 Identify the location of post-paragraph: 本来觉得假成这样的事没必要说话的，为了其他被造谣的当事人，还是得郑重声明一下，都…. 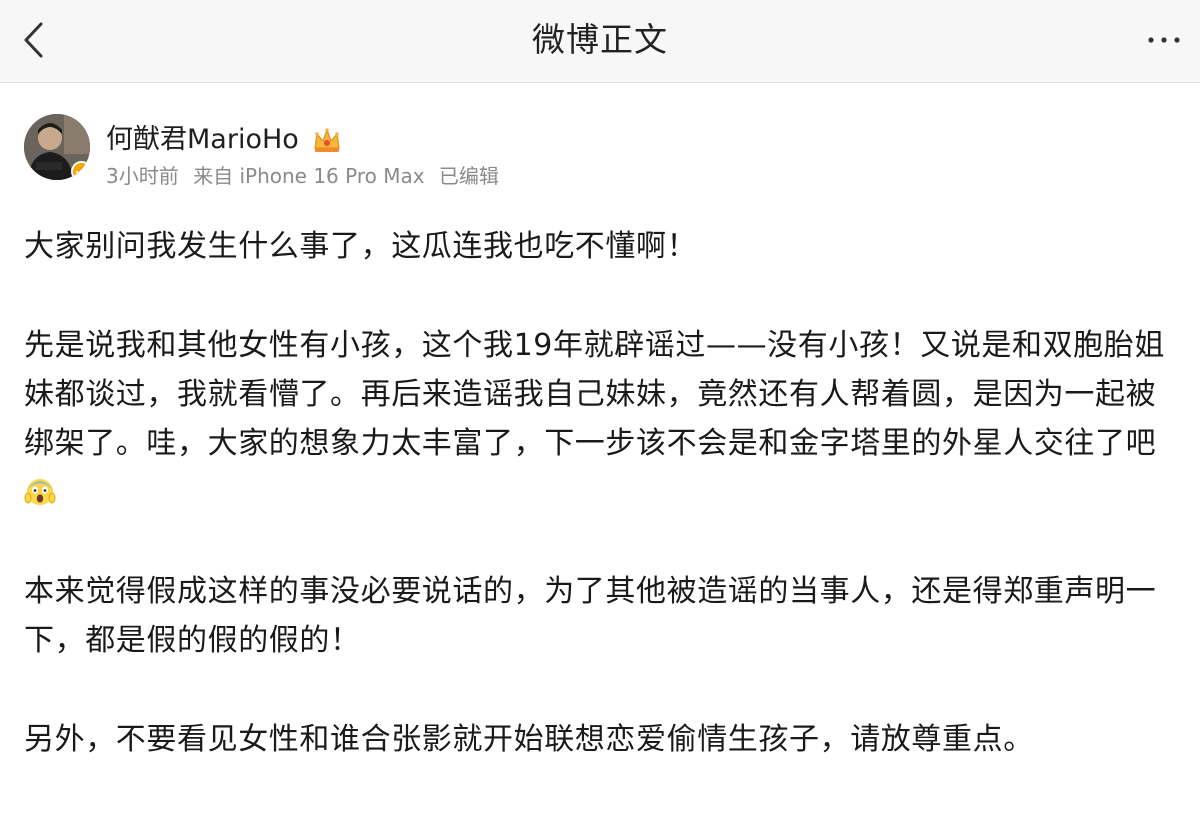
(590, 616).